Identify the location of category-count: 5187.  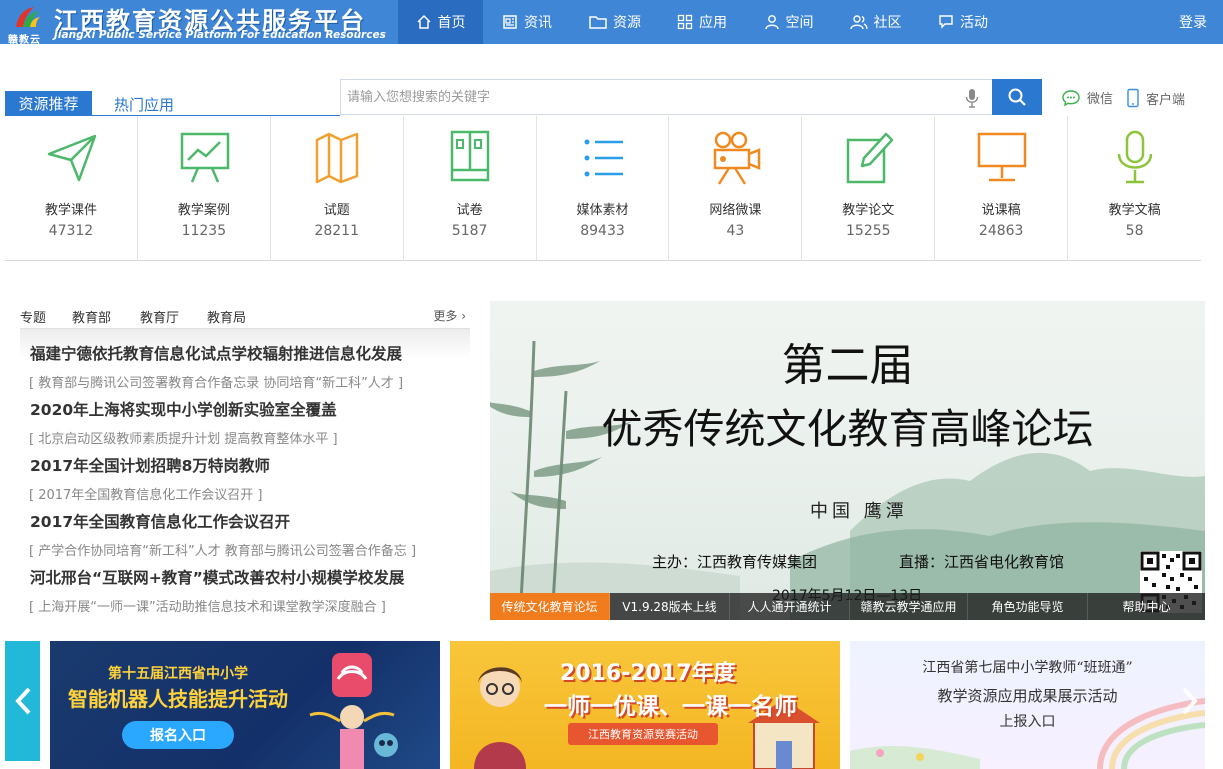
(469, 231).